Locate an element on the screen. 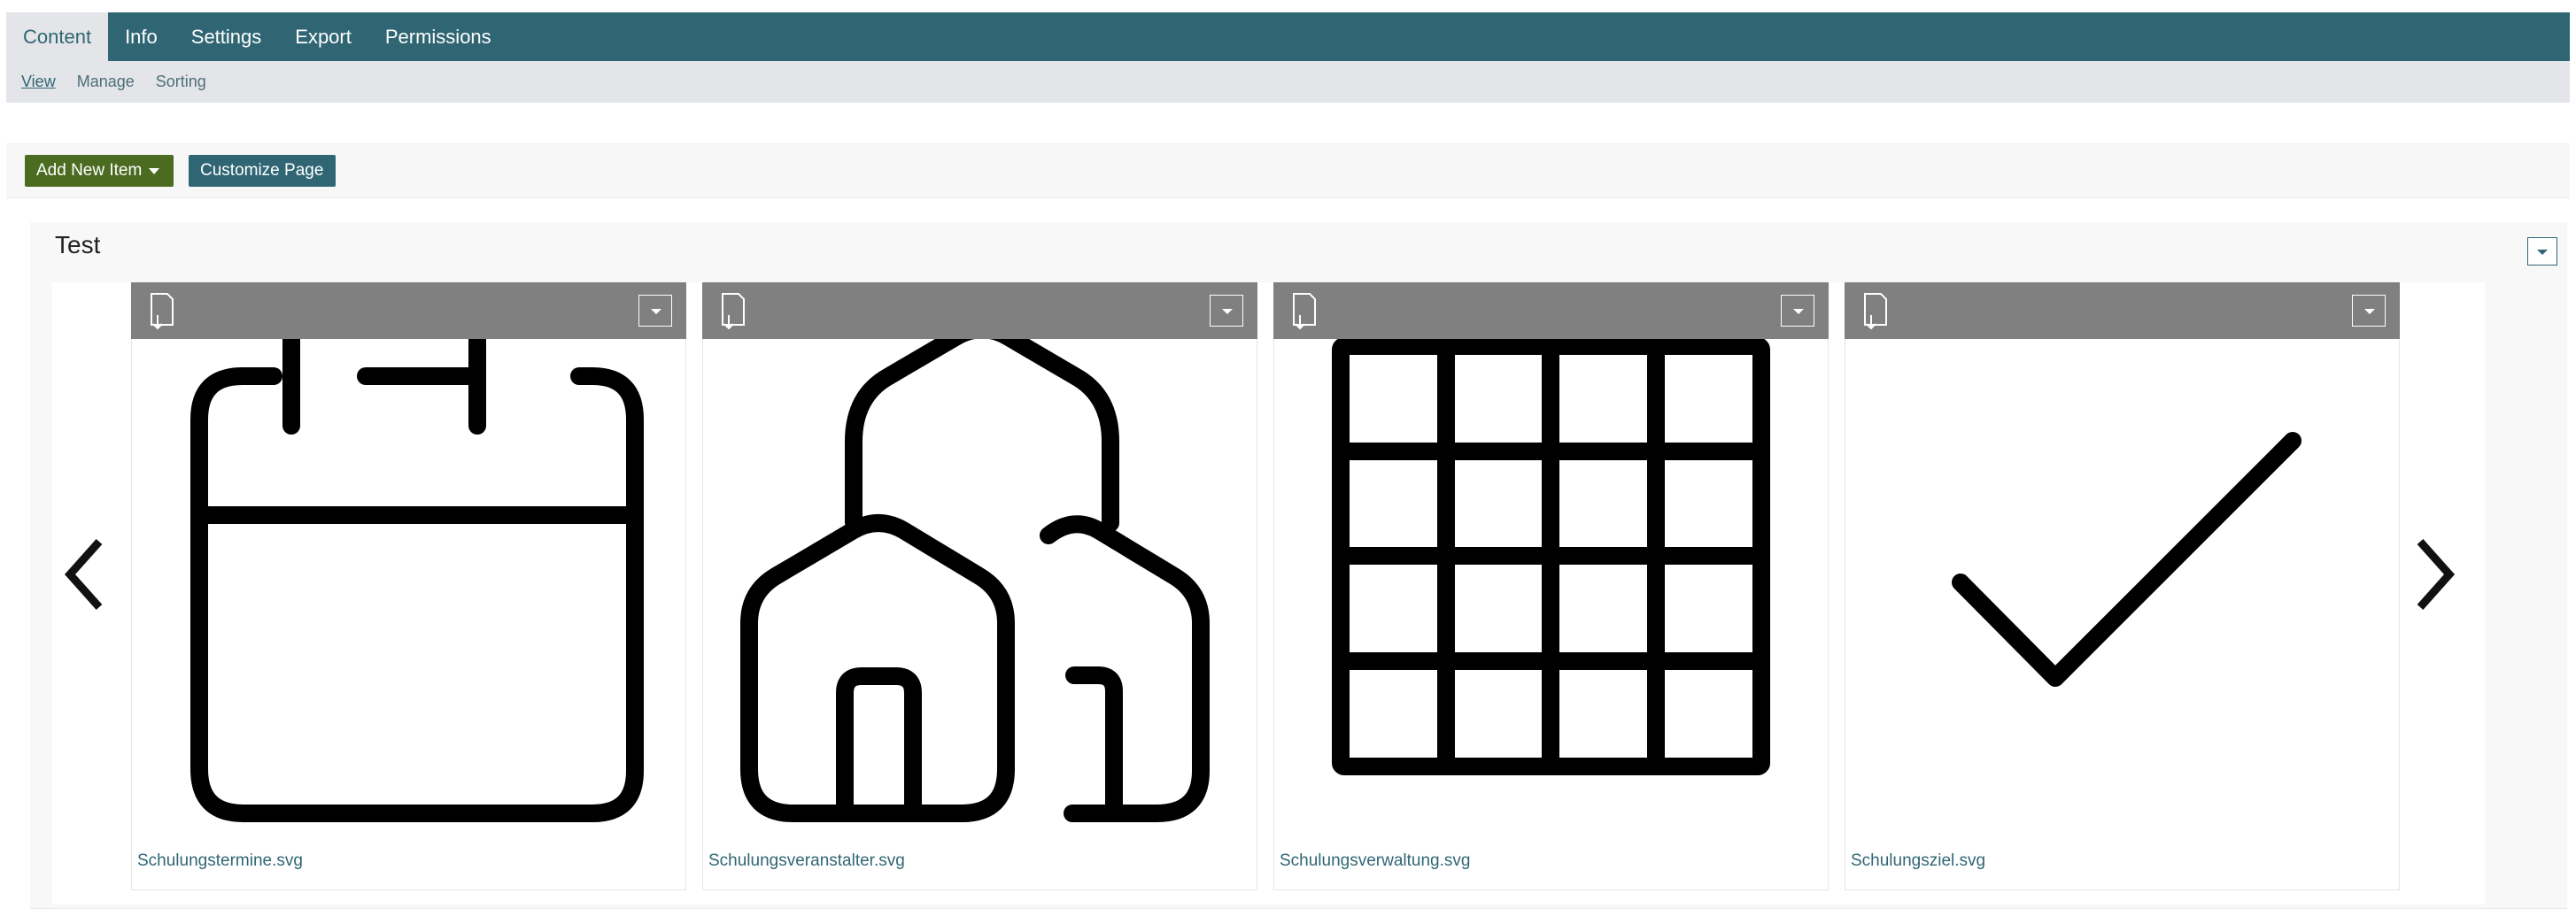 The image size is (2576, 924). add-new-item-label: Add New Item is located at coordinates (89, 170).